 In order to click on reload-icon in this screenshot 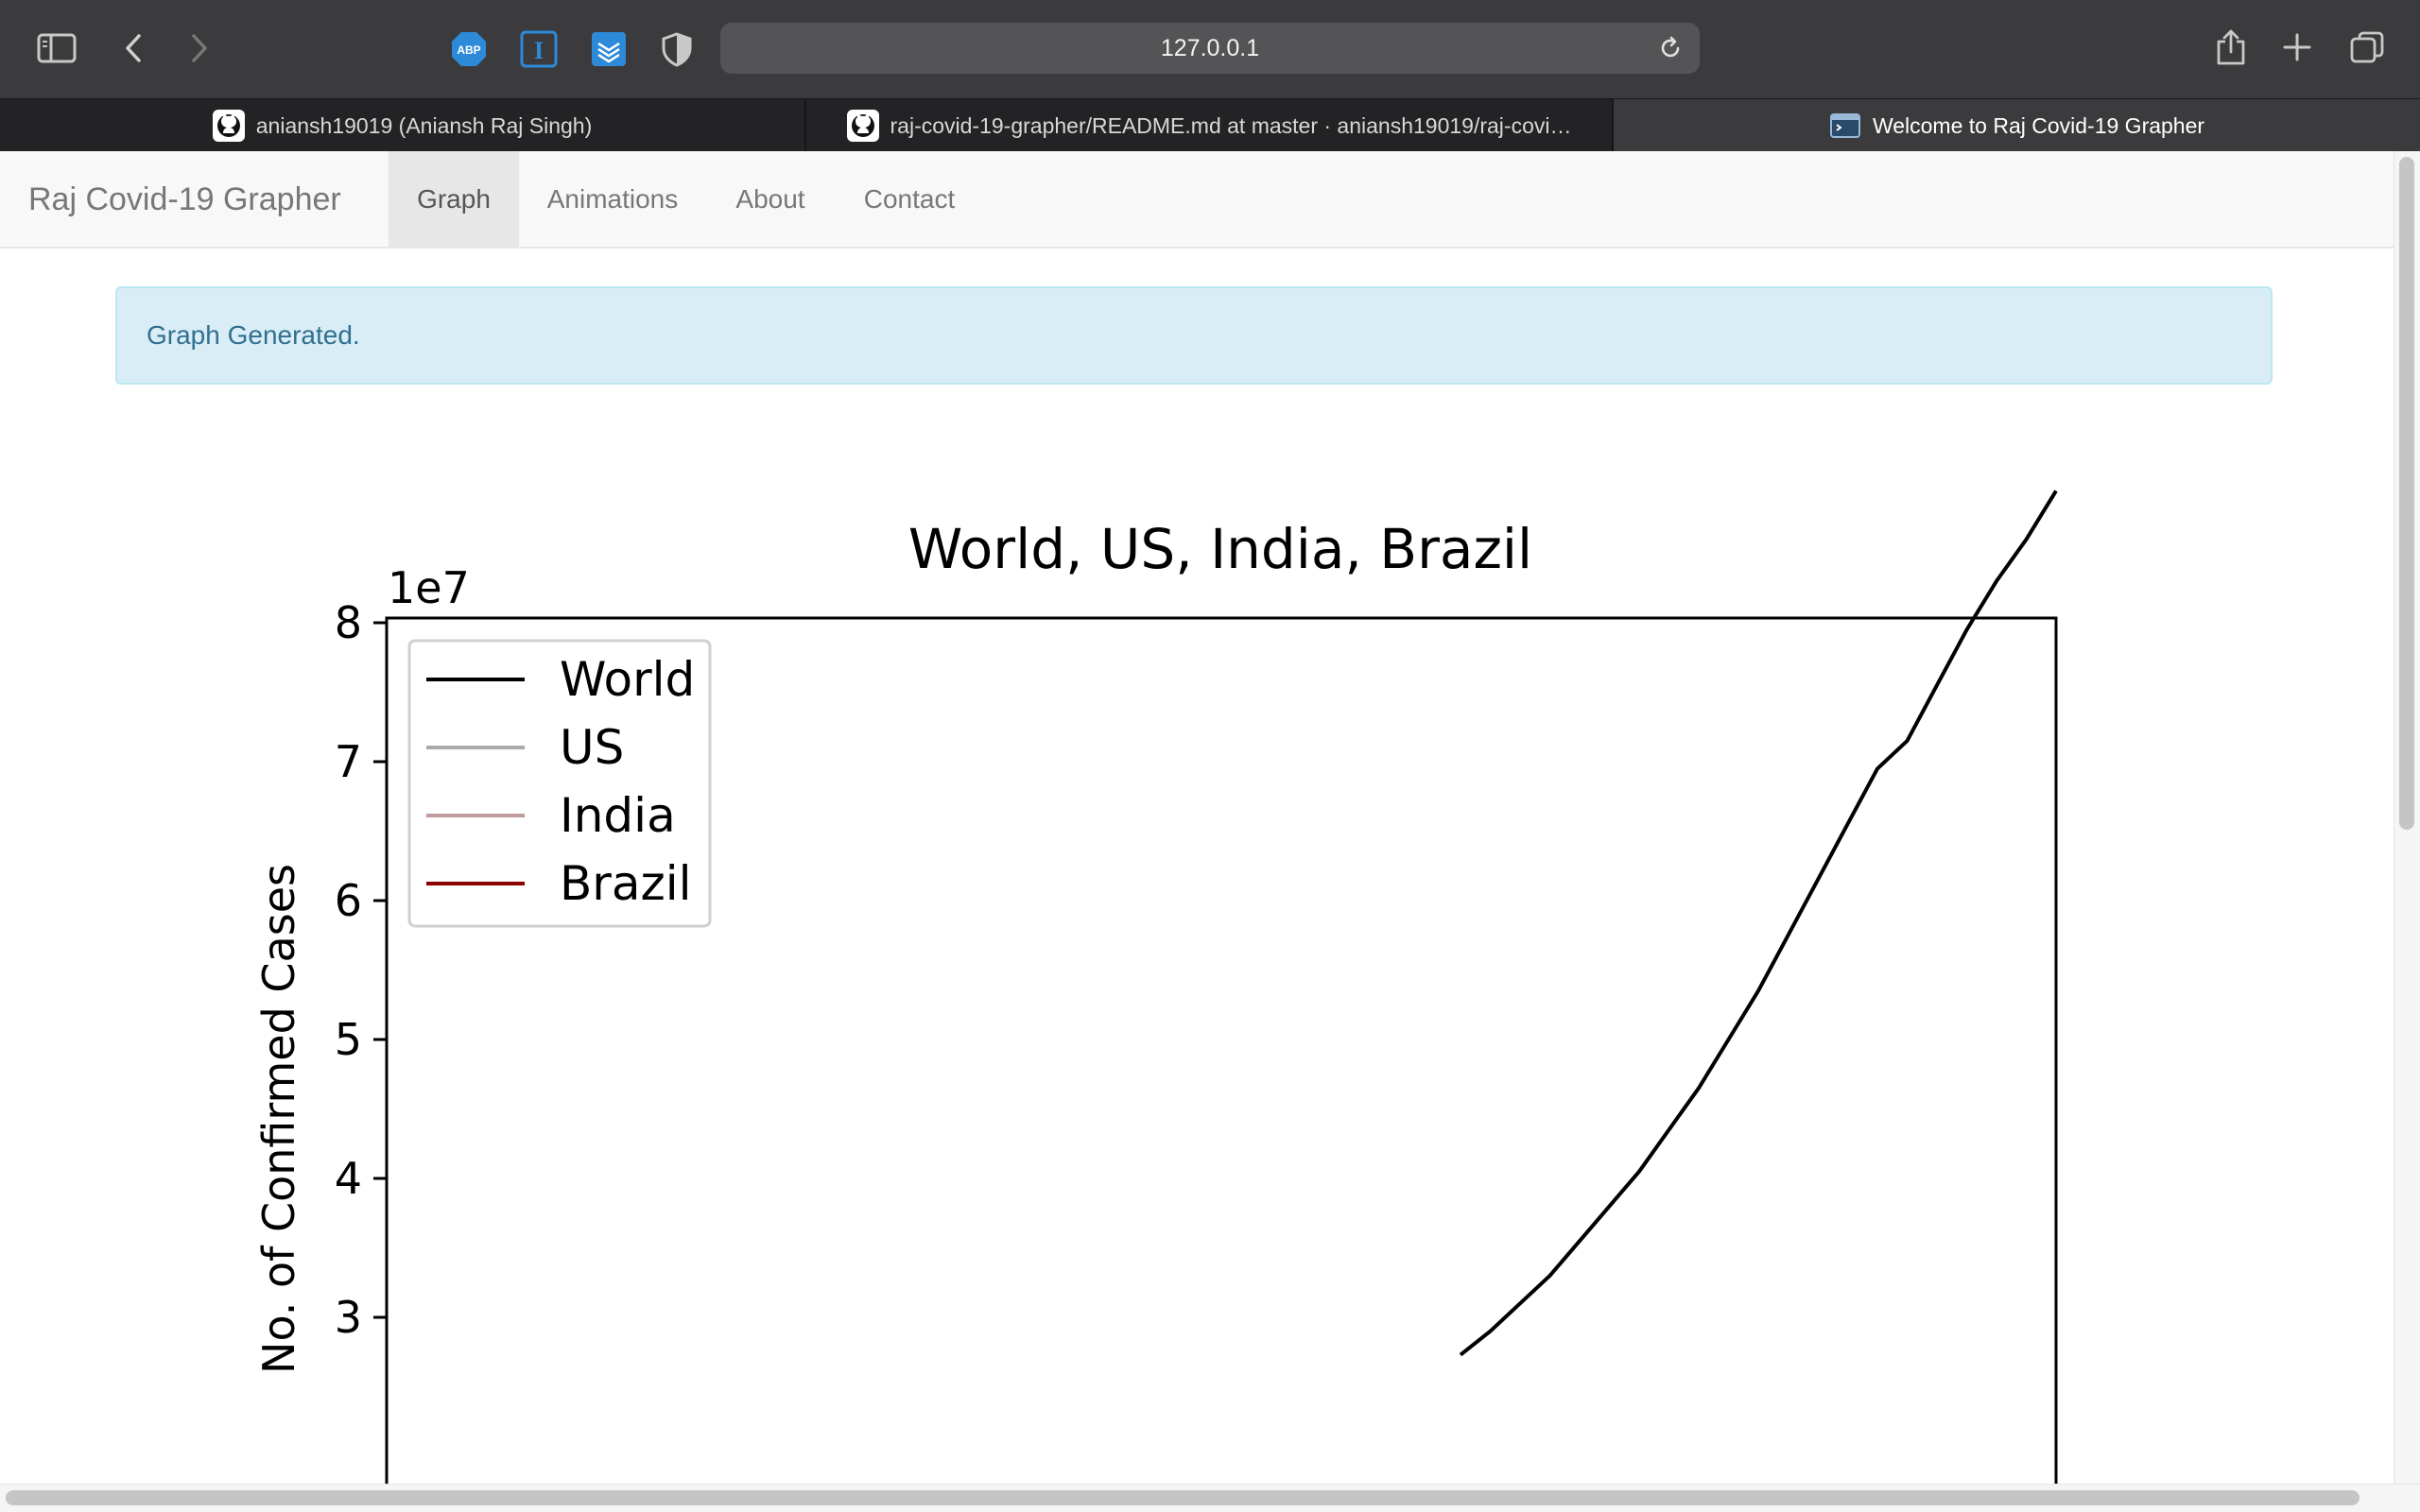, I will do `click(1670, 50)`.